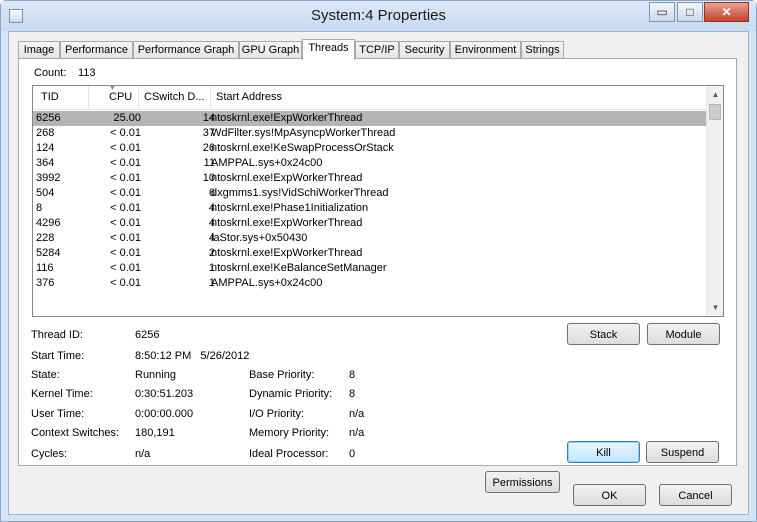 The height and width of the screenshot is (522, 757). I want to click on column-separator, so click(88, 98).